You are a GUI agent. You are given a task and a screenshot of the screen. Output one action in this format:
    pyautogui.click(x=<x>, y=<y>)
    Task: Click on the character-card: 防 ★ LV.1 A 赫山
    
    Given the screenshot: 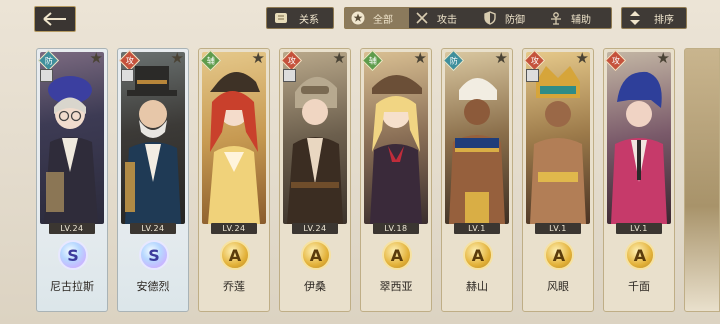 What is the action you would take?
    pyautogui.click(x=477, y=180)
    